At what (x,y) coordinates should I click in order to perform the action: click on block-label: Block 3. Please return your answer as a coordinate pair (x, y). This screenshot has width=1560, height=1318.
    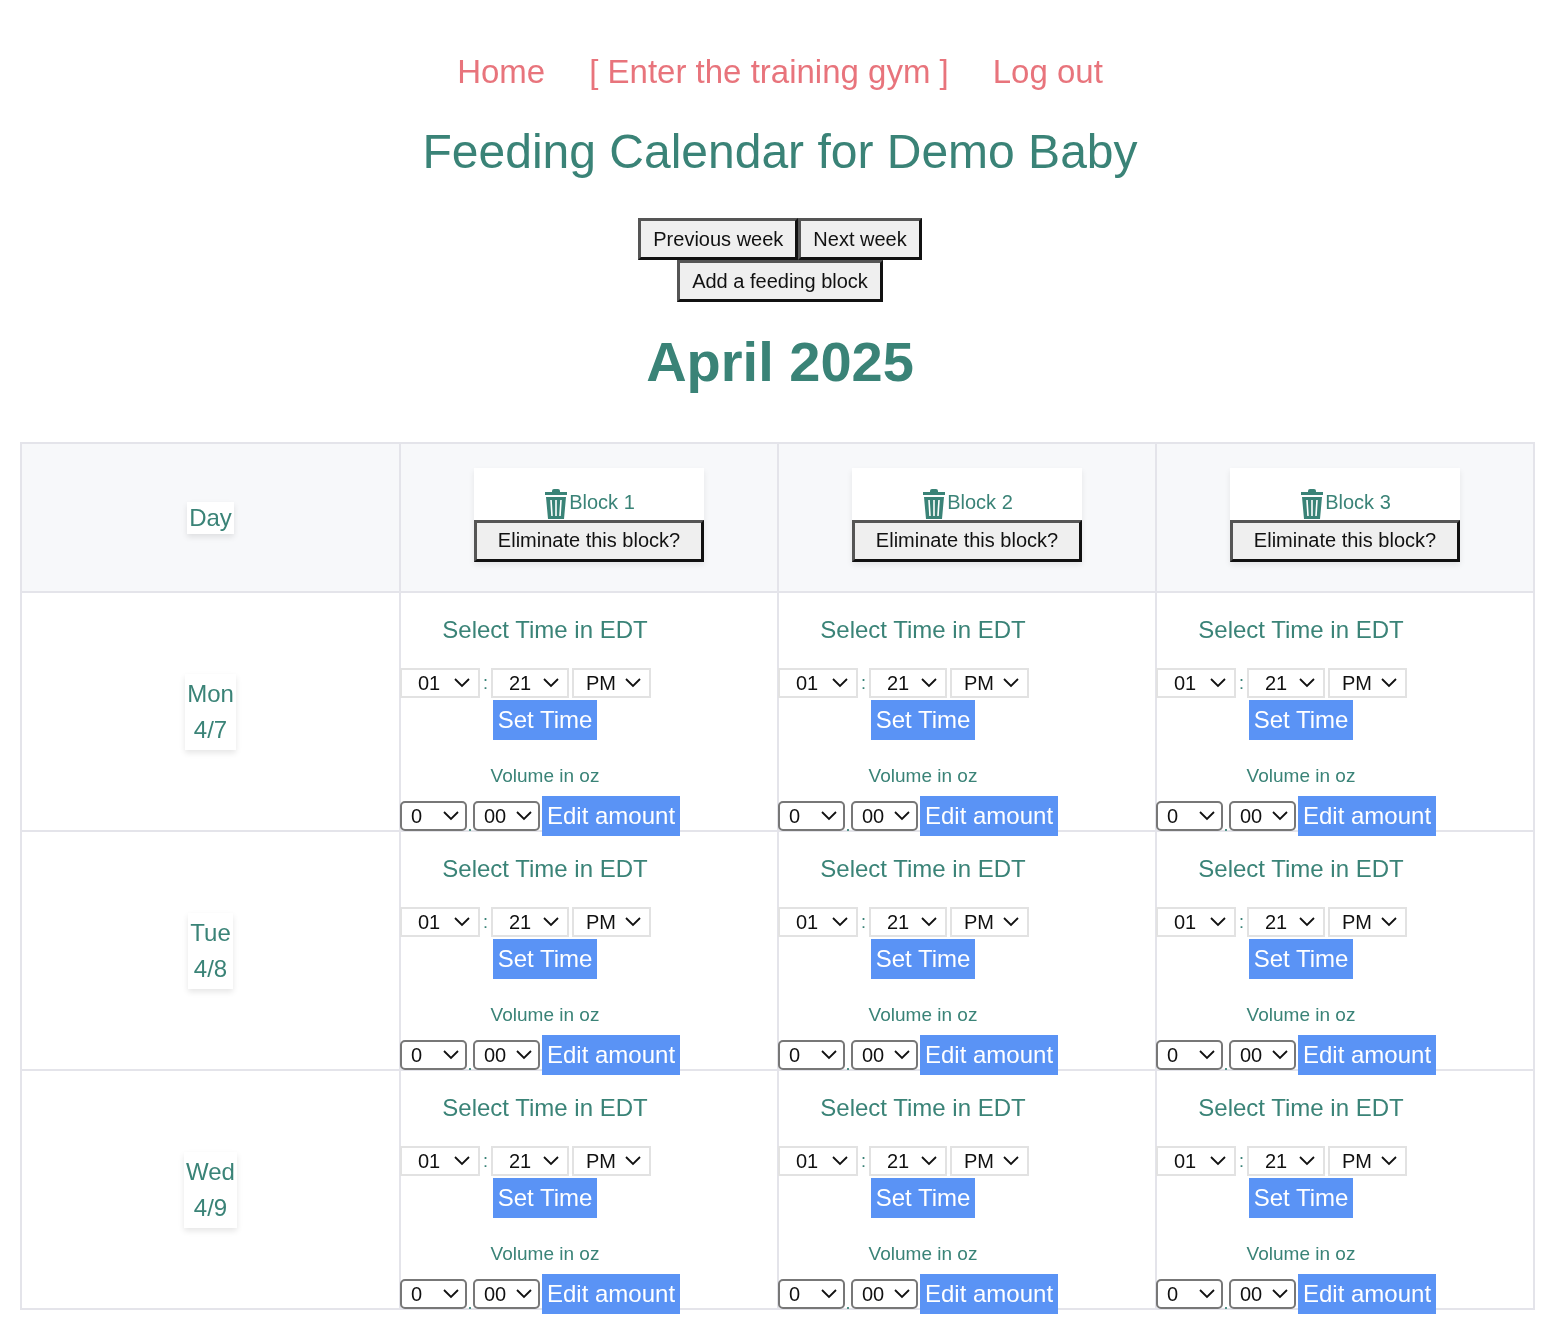
    Looking at the image, I should click on (1358, 502).